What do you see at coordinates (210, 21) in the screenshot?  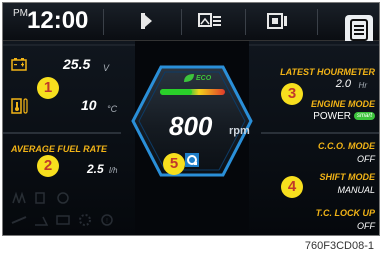 I see `display-mode-icon` at bounding box center [210, 21].